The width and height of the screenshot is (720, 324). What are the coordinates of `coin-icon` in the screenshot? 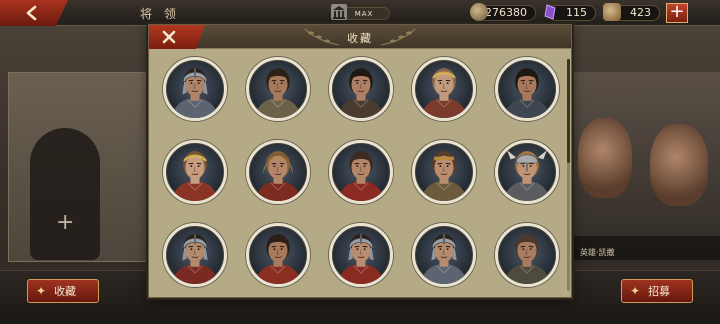 It's located at (479, 12).